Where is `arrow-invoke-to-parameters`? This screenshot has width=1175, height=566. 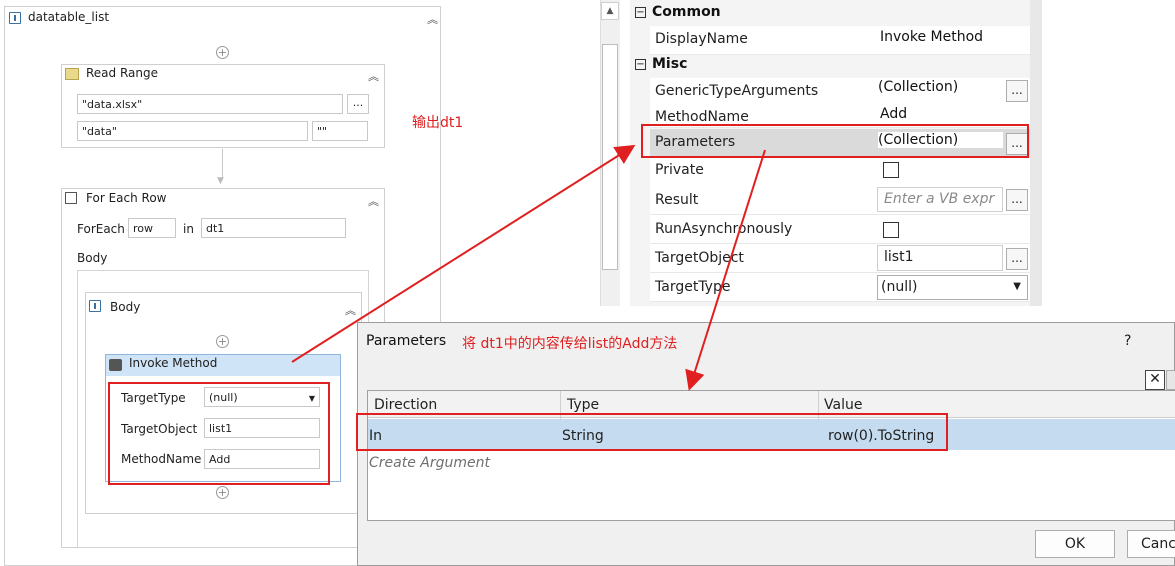 arrow-invoke-to-parameters is located at coordinates (463, 253).